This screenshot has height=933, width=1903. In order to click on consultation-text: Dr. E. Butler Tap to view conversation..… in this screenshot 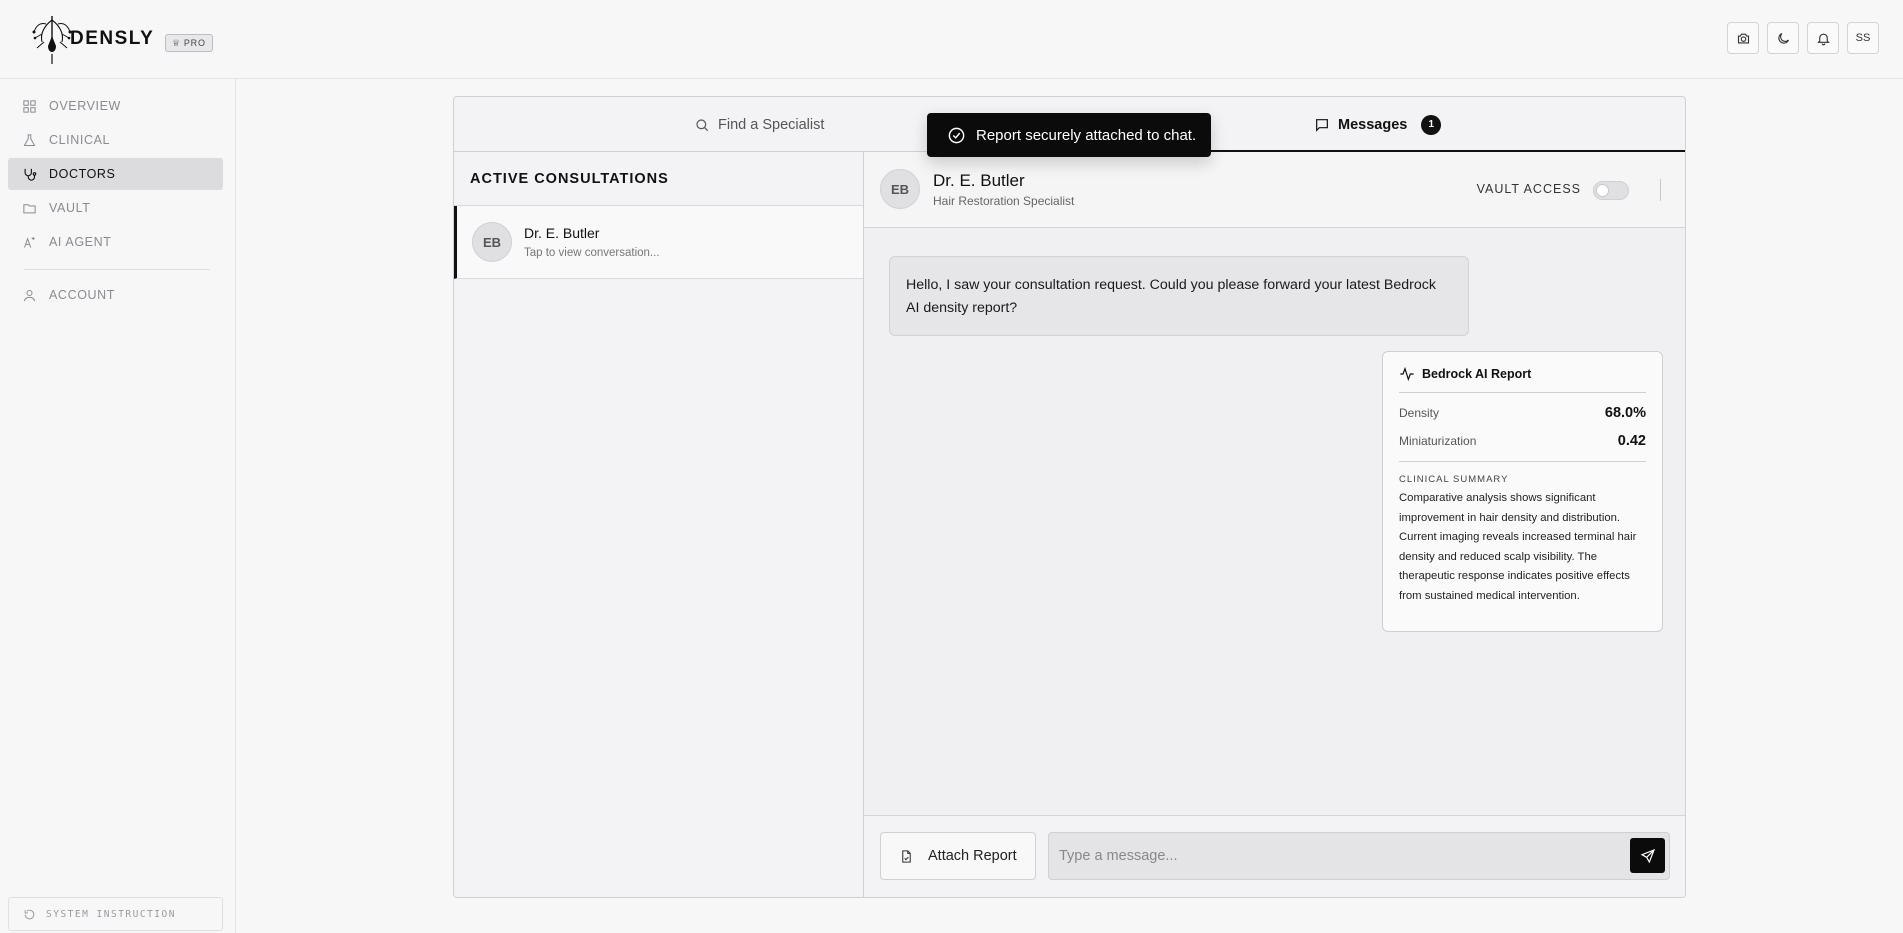, I will do `click(592, 242)`.